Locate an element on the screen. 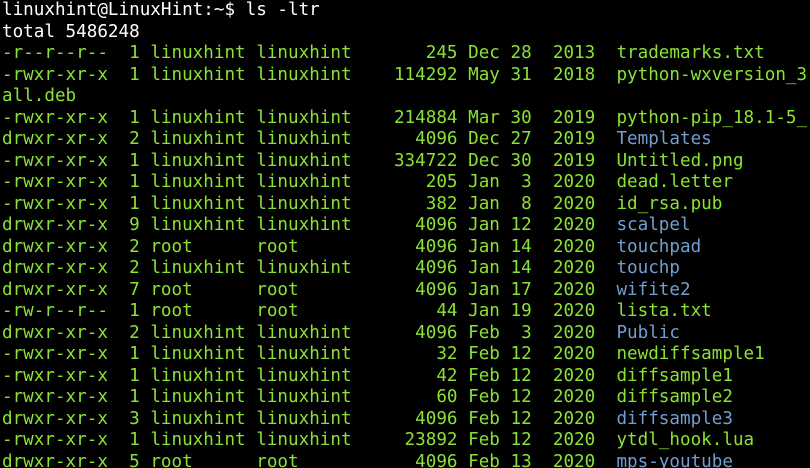 This screenshot has width=810, height=468. day: 14 is located at coordinates (521, 246).